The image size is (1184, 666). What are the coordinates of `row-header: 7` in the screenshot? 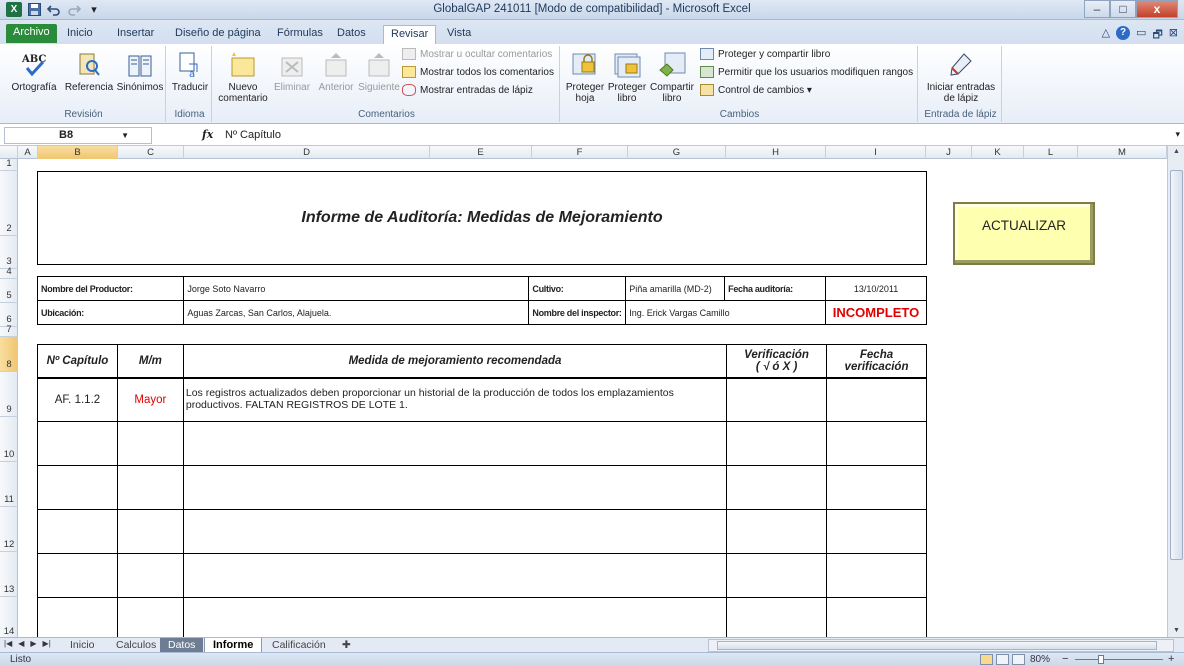 It's located at (9, 330).